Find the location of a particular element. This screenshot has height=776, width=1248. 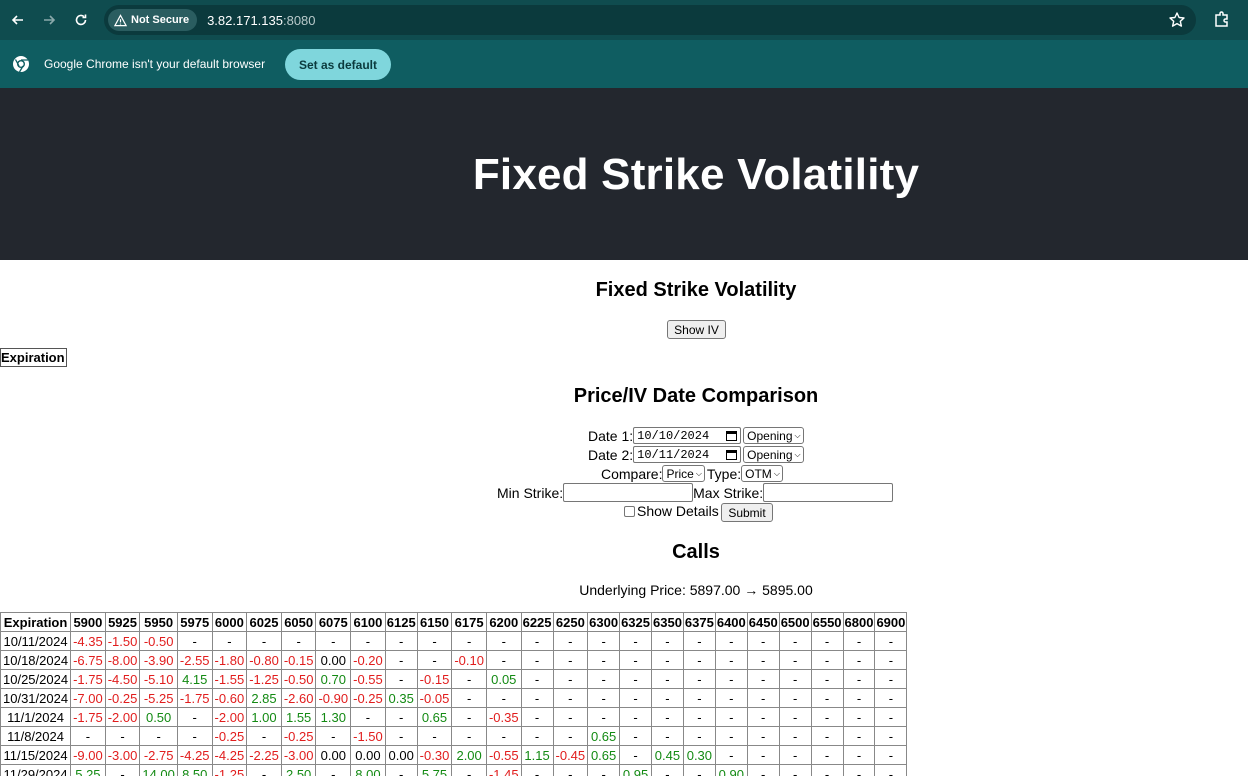

submit-button: Submit is located at coordinates (747, 512).